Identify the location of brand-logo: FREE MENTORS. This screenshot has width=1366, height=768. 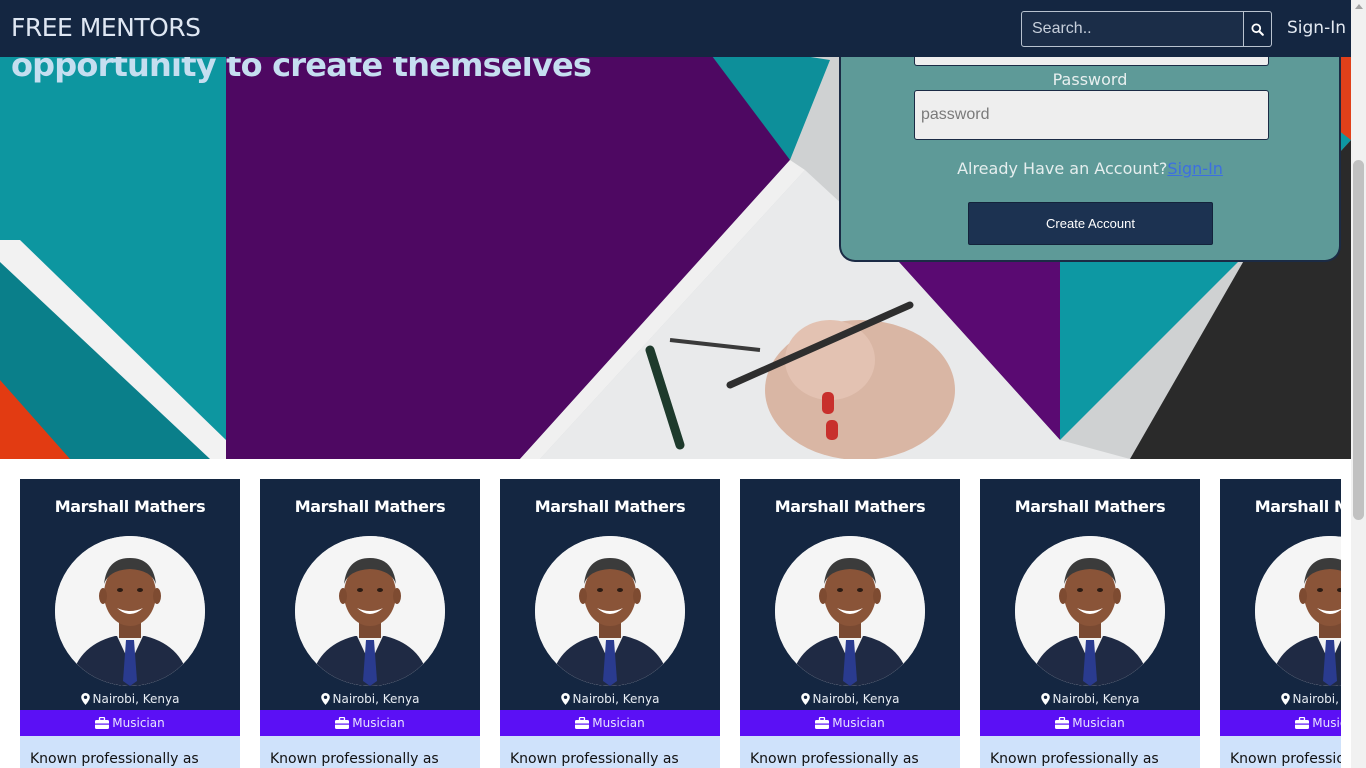
(106, 27).